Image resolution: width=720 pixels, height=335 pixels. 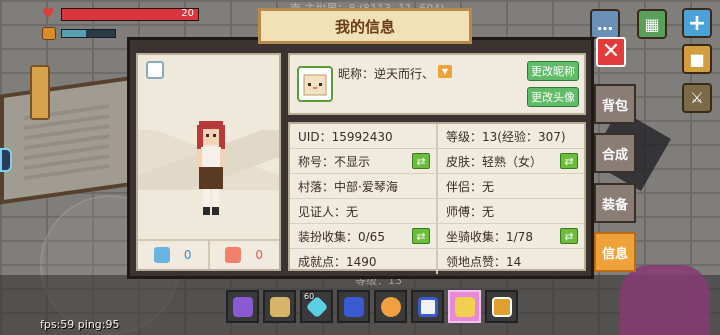 I want to click on nickname: 昵称：逆天而行、, so click(x=386, y=74).